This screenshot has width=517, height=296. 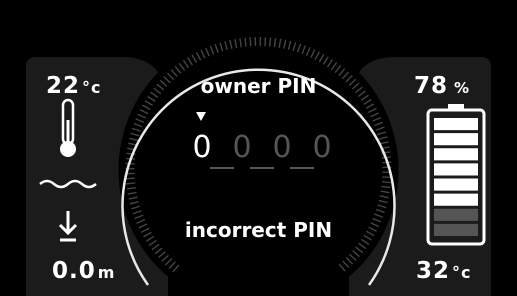 I want to click on device-temperature-value: 32, so click(x=433, y=271).